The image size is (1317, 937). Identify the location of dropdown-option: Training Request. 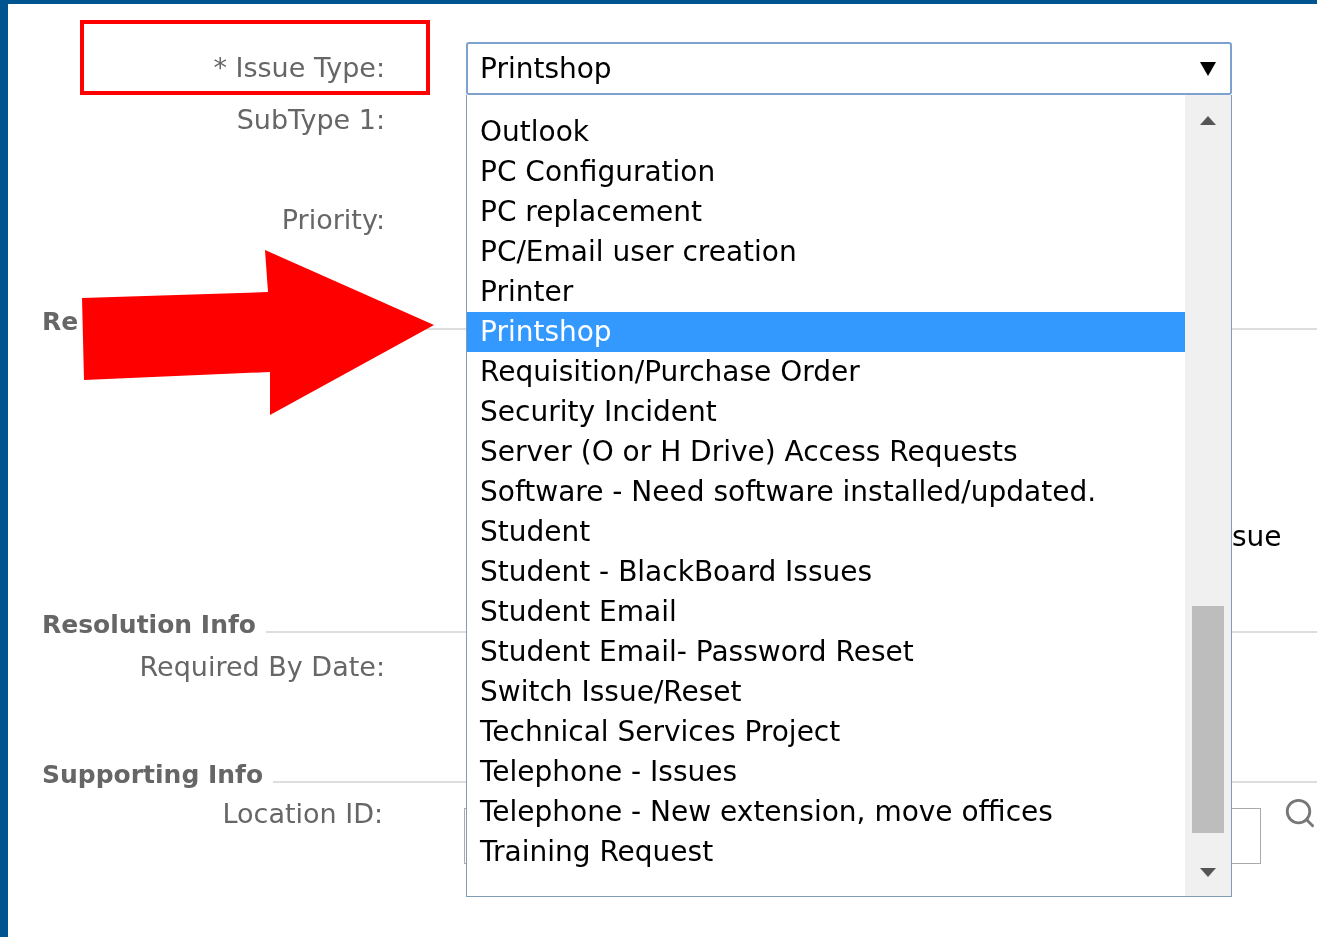
(826, 852).